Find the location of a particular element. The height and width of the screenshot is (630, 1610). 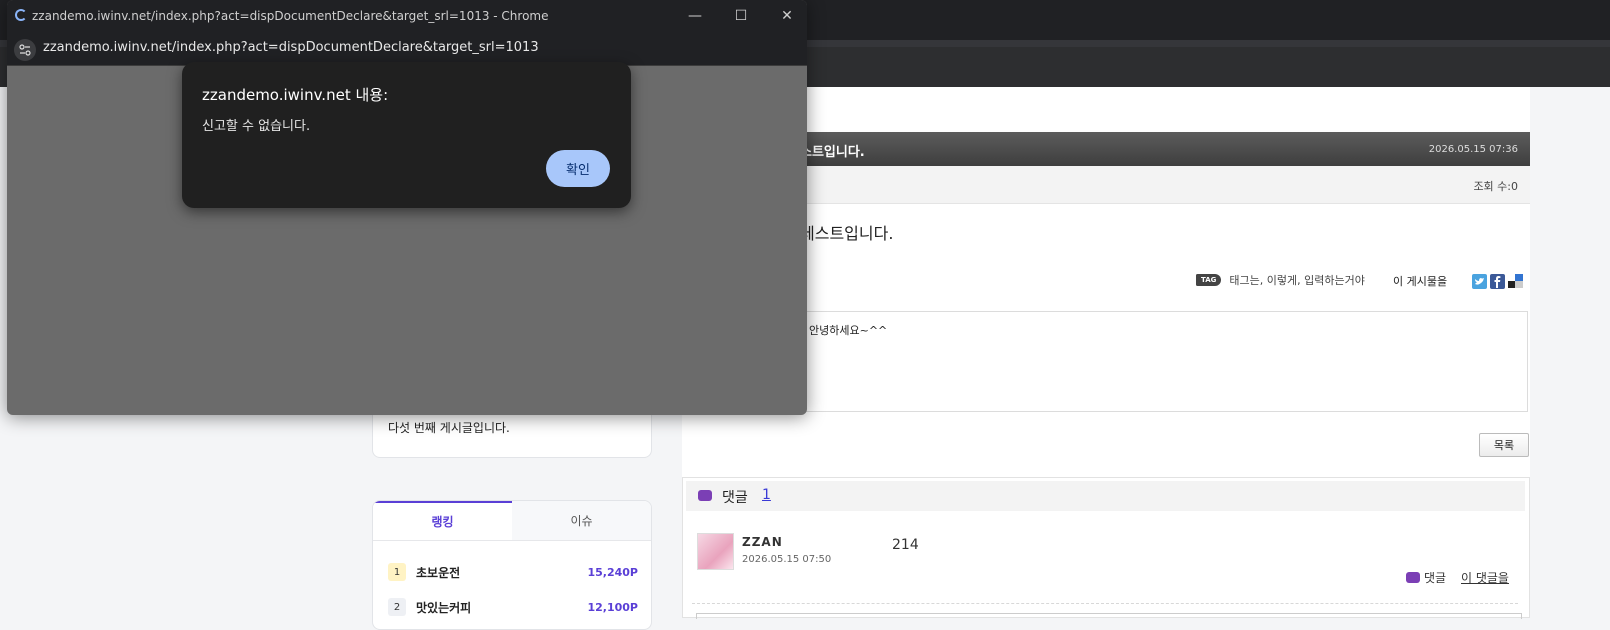

article-date: 2026.05.15 07:36 is located at coordinates (1473, 149).